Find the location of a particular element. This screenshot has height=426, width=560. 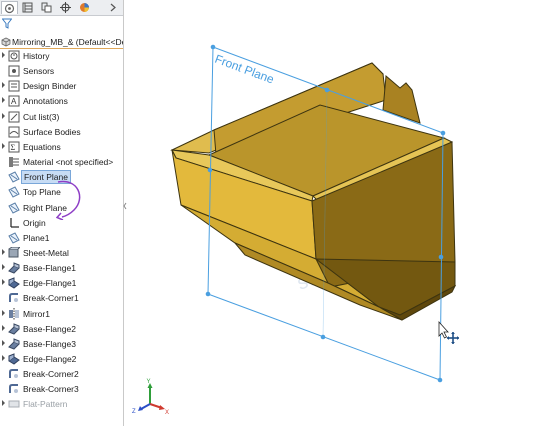

tree-item-label: Edge-Flange1 is located at coordinates (50, 283).